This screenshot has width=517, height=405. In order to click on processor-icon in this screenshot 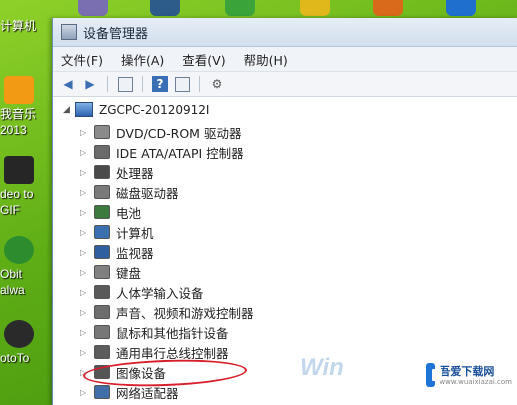, I will do `click(102, 172)`.